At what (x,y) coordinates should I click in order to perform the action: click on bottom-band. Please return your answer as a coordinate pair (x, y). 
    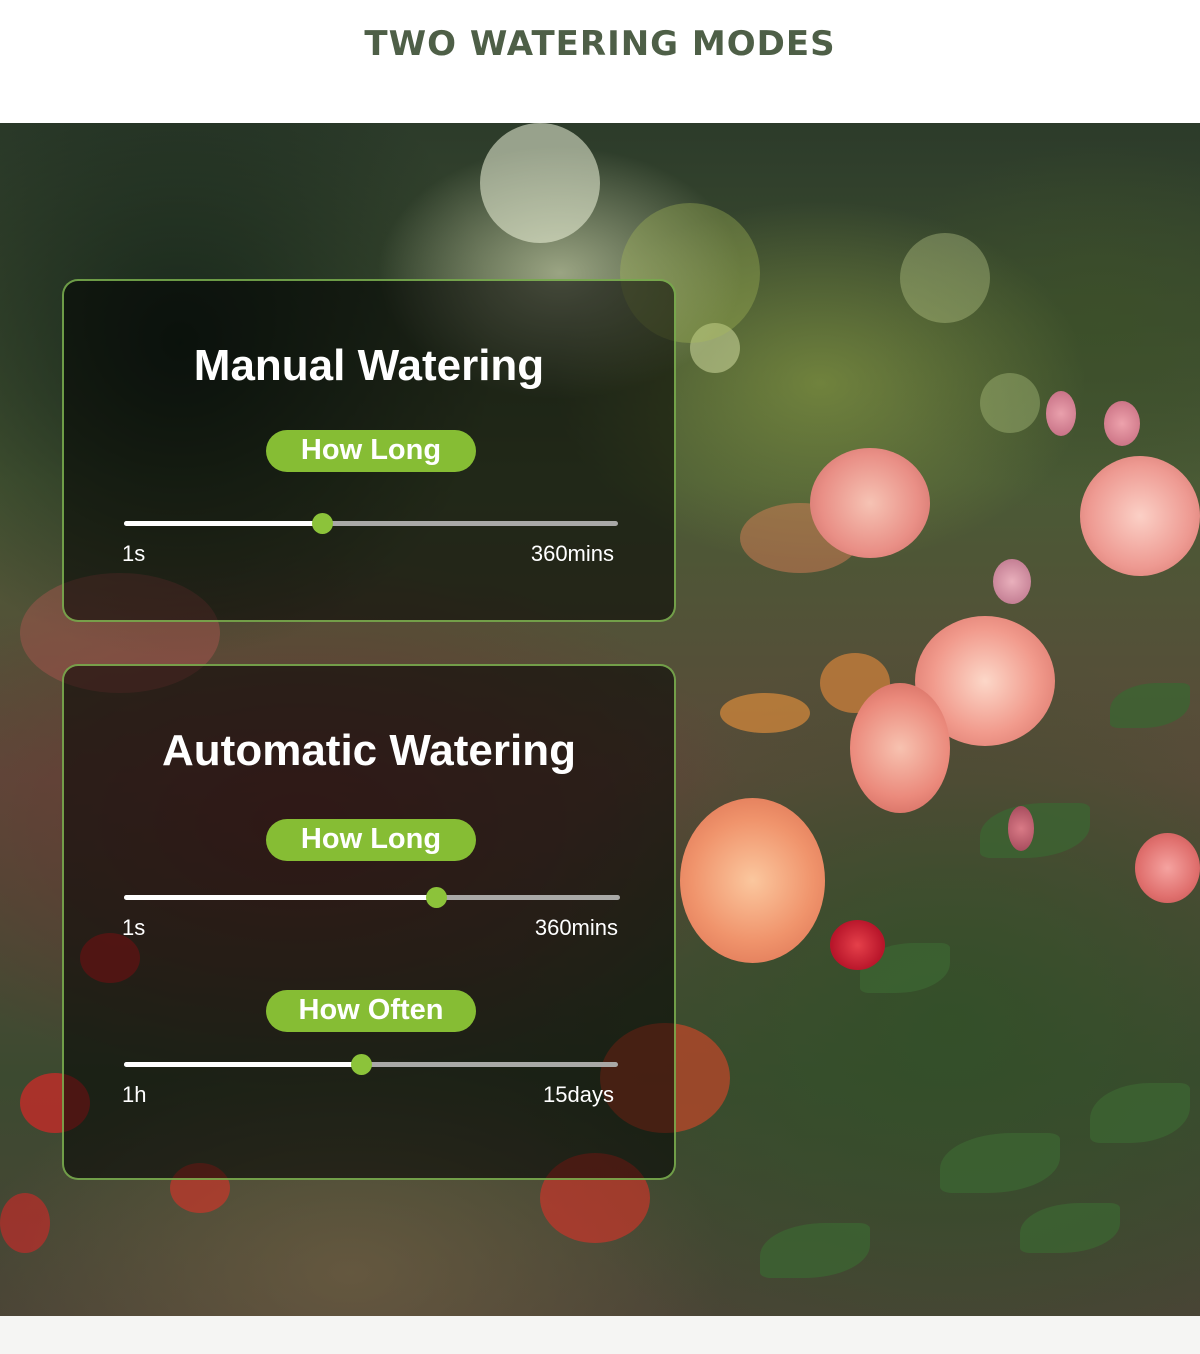
    Looking at the image, I should click on (600, 1335).